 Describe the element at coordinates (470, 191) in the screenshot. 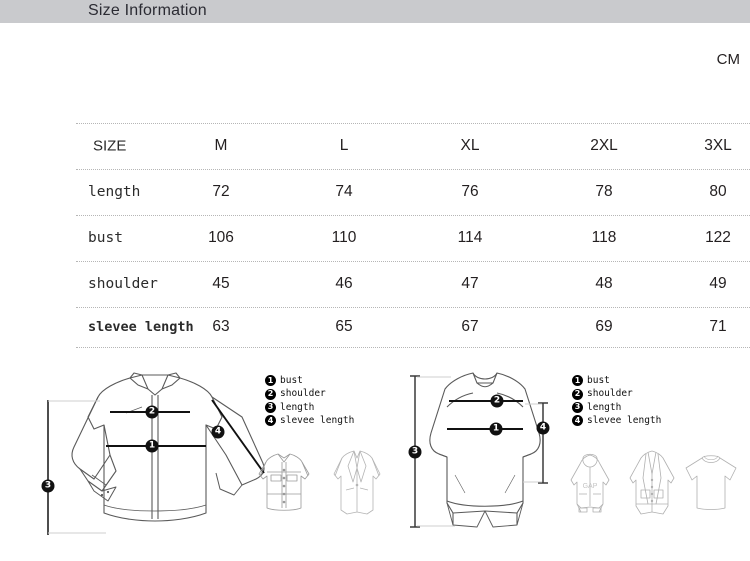

I see `cell-length-xl: 76` at that location.